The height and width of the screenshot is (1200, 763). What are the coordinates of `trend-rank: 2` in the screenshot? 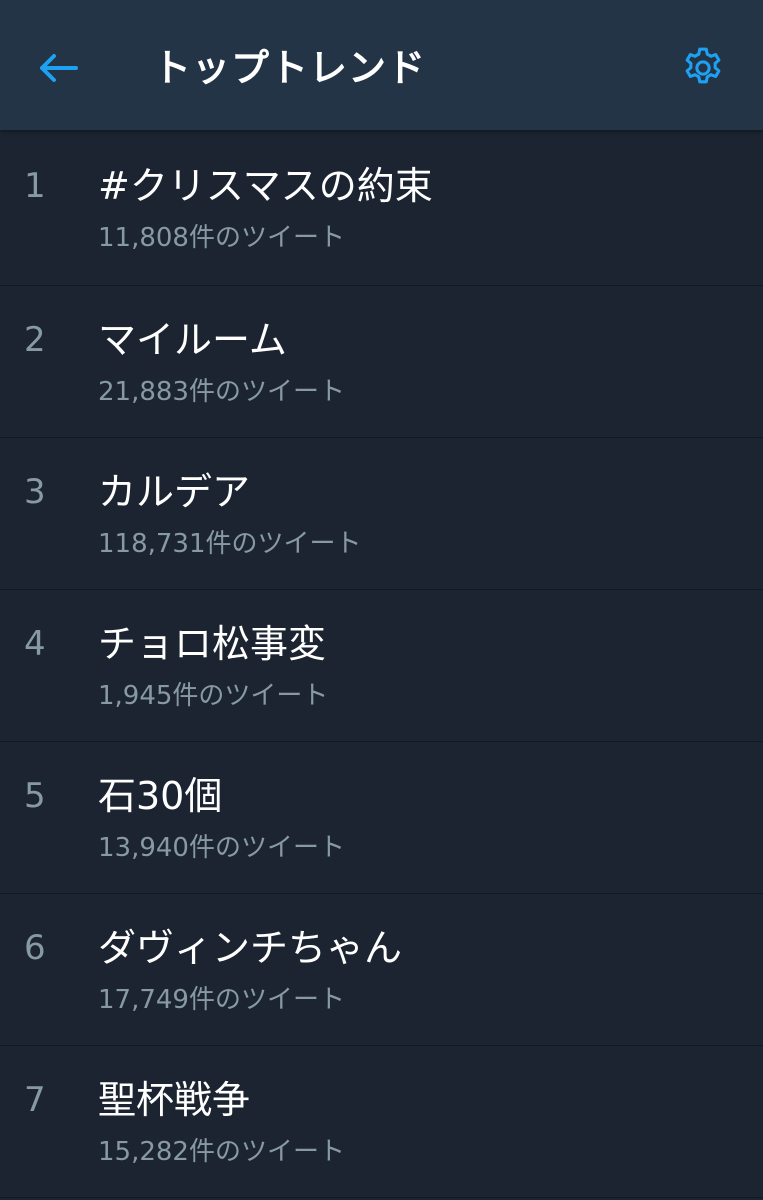 It's located at (35, 340).